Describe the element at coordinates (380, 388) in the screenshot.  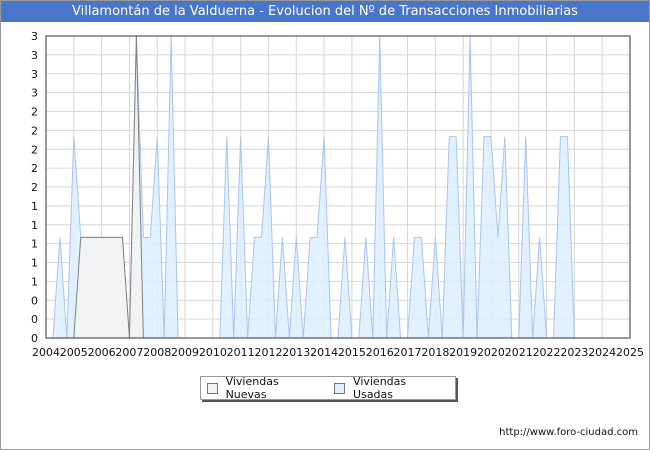
I see `legend-label-usadas: Viviendas Usadas` at that location.